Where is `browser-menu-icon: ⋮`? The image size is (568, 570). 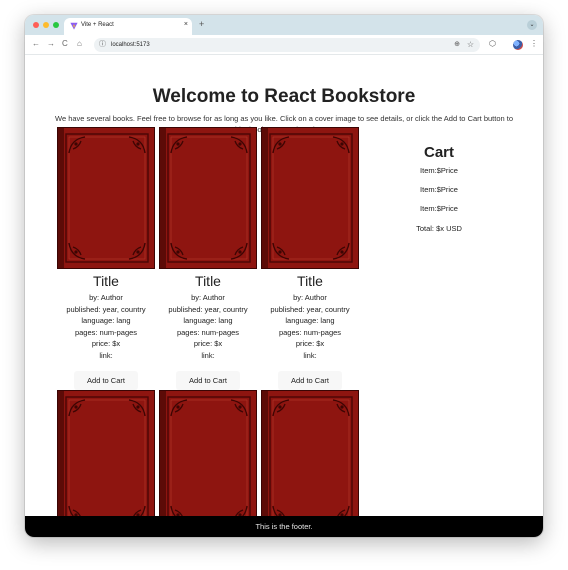
browser-menu-icon: ⋮ is located at coordinates (534, 44).